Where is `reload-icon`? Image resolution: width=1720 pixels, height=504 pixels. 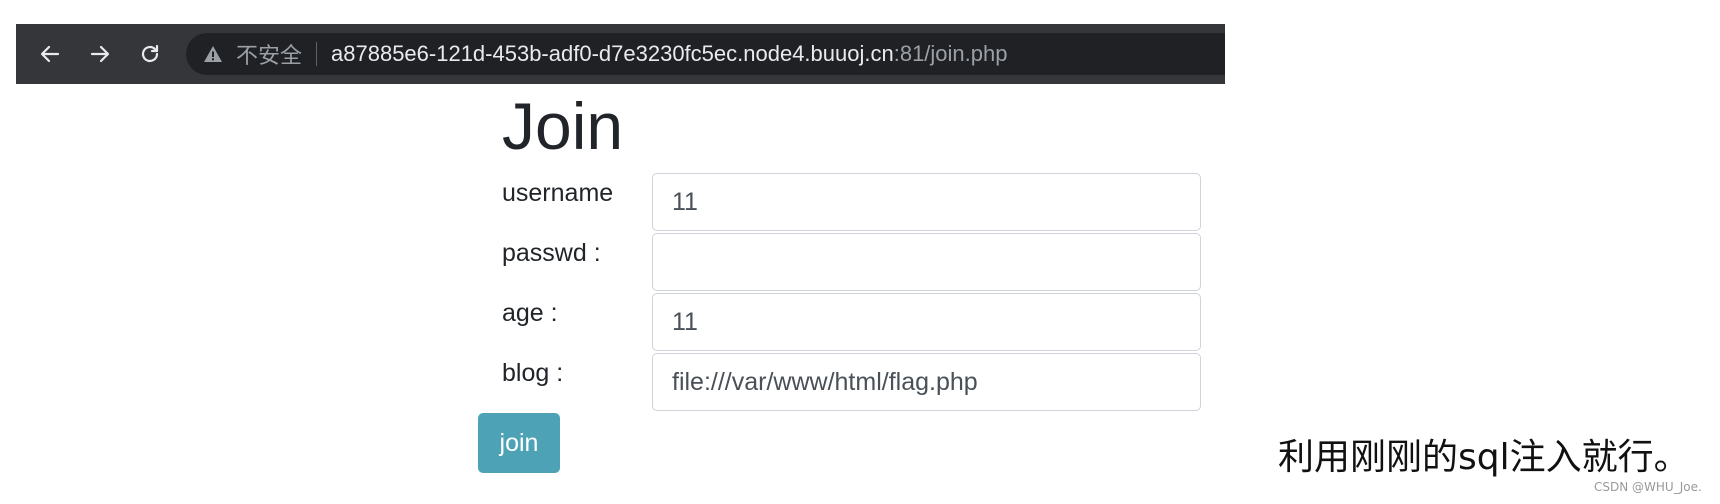 reload-icon is located at coordinates (150, 53).